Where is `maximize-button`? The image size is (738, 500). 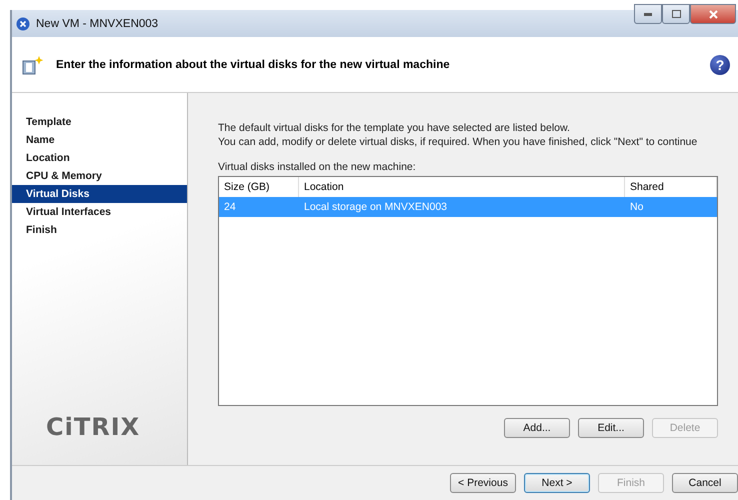 maximize-button is located at coordinates (676, 14).